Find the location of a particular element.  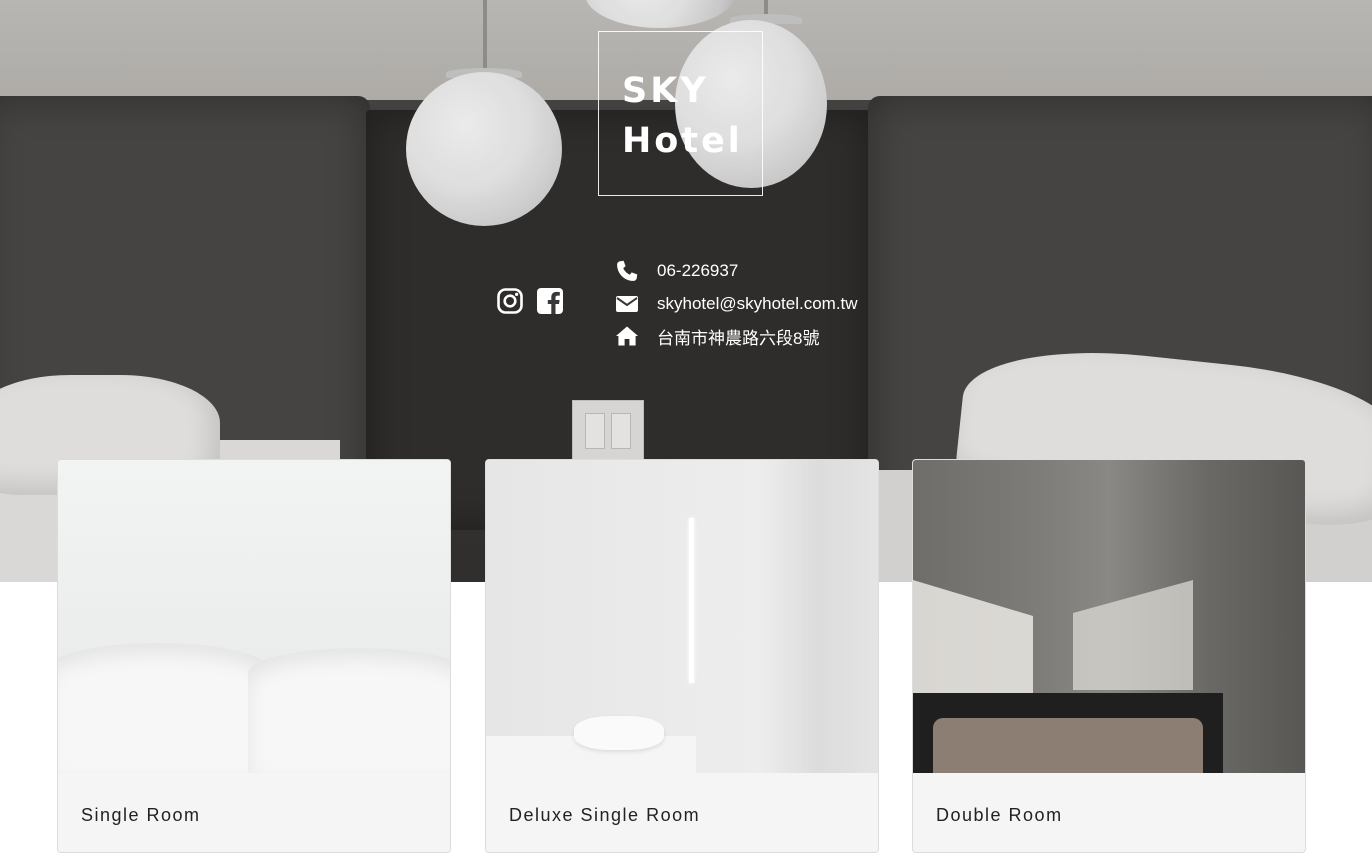

room-card-deluxe-single: Deluxe Single Room is located at coordinates (682, 656).